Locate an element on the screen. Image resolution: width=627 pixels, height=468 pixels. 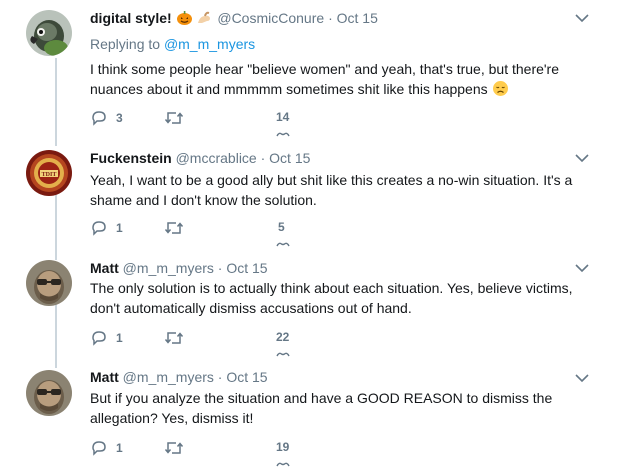
tweet-actions: 1 22 is located at coordinates (220, 342).